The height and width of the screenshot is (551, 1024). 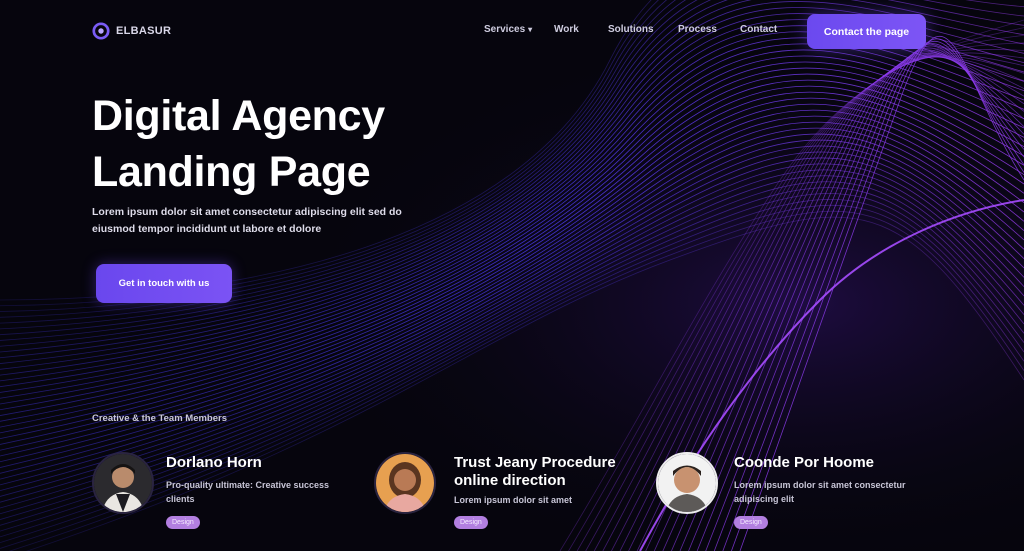 I want to click on nav-item-process: Process, so click(x=697, y=29).